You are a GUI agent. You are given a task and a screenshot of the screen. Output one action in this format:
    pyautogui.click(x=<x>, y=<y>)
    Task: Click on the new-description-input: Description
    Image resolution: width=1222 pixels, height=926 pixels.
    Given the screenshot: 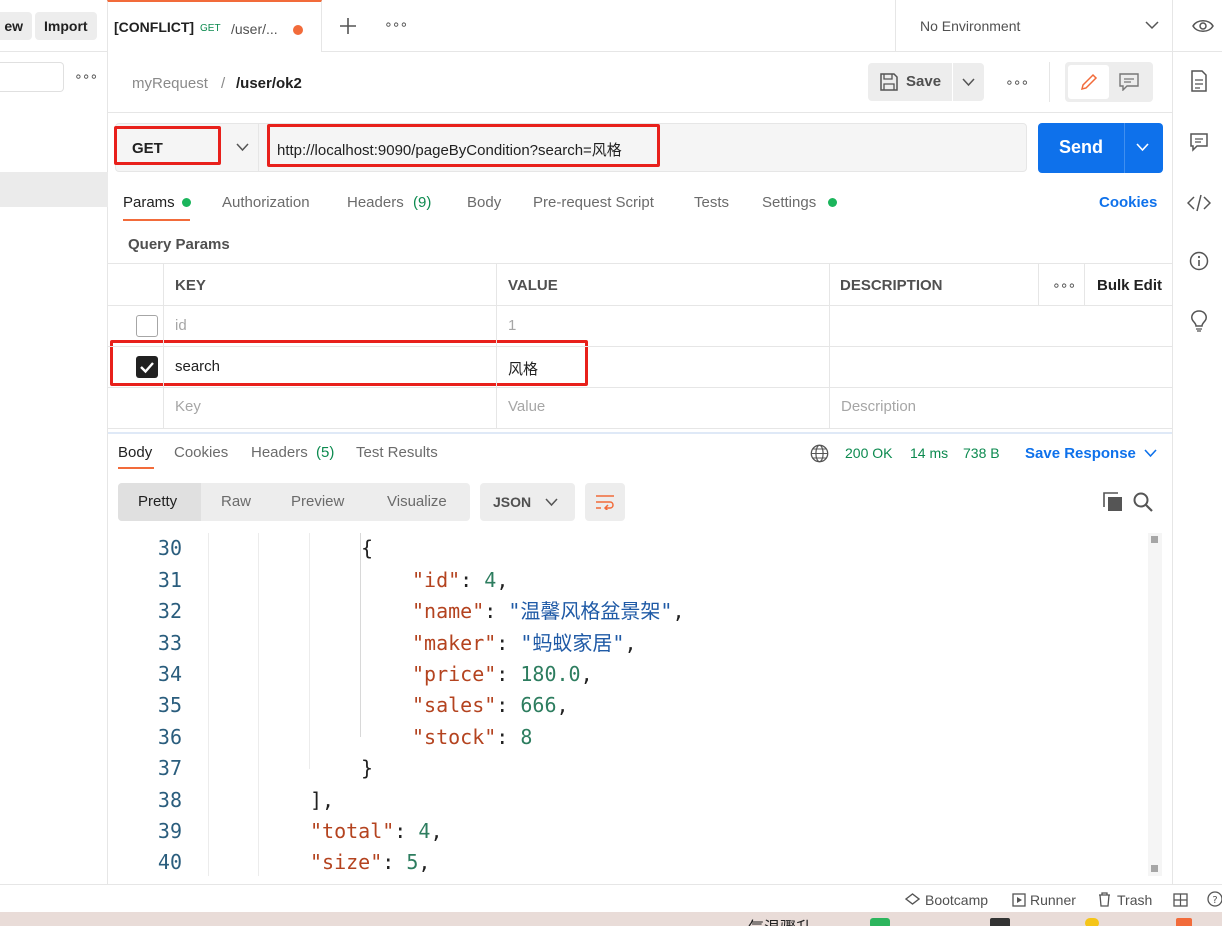 What is the action you would take?
    pyautogui.click(x=878, y=406)
    